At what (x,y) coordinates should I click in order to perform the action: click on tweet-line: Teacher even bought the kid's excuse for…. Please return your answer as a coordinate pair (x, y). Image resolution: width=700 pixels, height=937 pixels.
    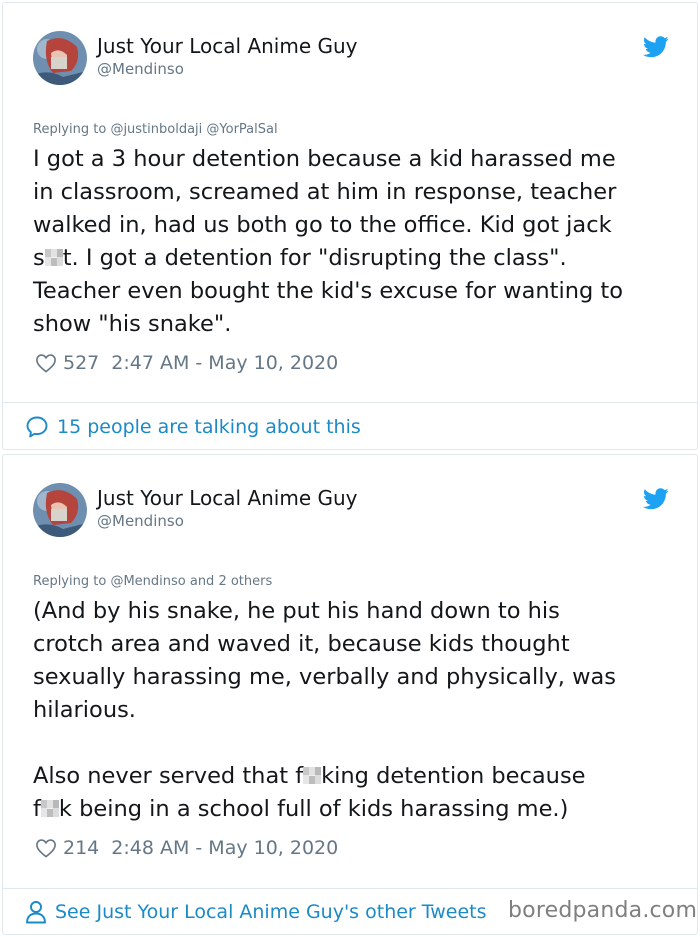
    Looking at the image, I should click on (328, 291).